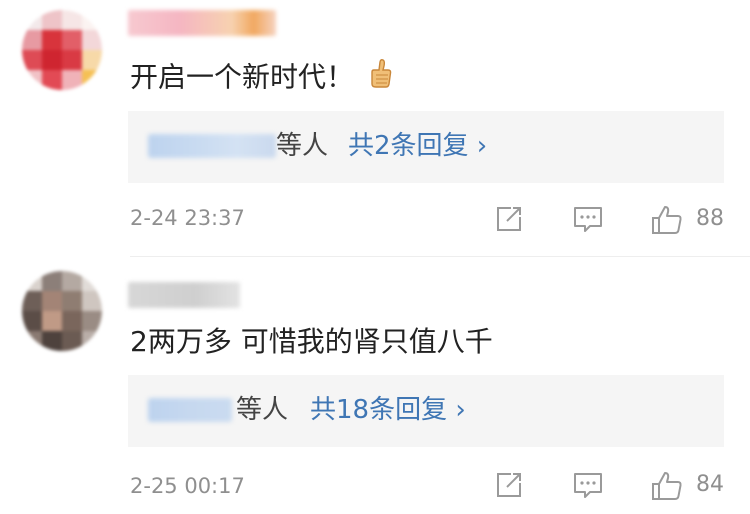 The height and width of the screenshot is (514, 750). What do you see at coordinates (242, 77) in the screenshot?
I see `comment-text-label: 开启一个新时代！` at bounding box center [242, 77].